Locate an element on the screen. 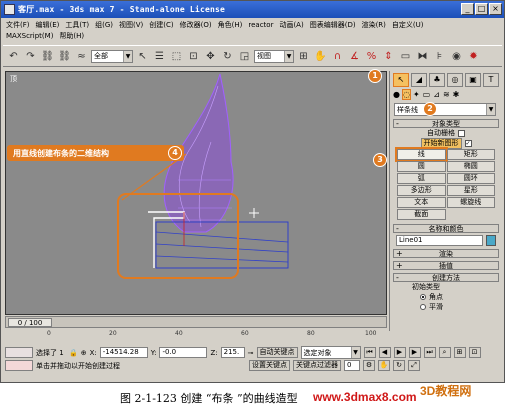  window-crossing-icon: ⊡ is located at coordinates (193, 56).